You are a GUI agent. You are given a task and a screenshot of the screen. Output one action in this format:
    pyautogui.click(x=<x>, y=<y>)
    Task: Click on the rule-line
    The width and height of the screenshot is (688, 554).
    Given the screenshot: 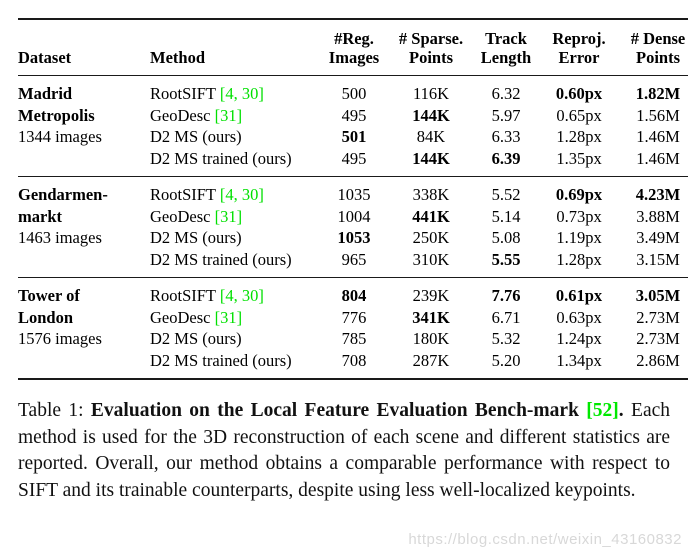 What is the action you would take?
    pyautogui.click(x=353, y=379)
    